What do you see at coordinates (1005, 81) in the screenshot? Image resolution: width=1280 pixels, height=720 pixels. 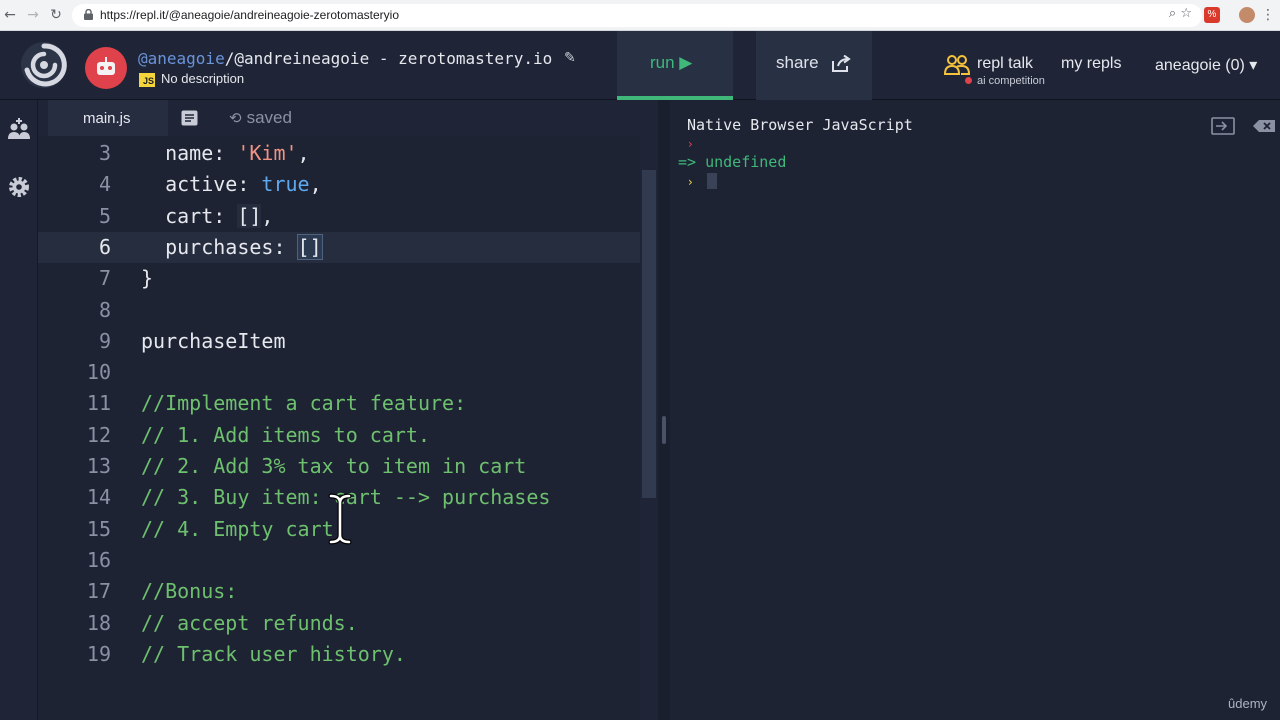 I see `competition-label: ai competition` at bounding box center [1005, 81].